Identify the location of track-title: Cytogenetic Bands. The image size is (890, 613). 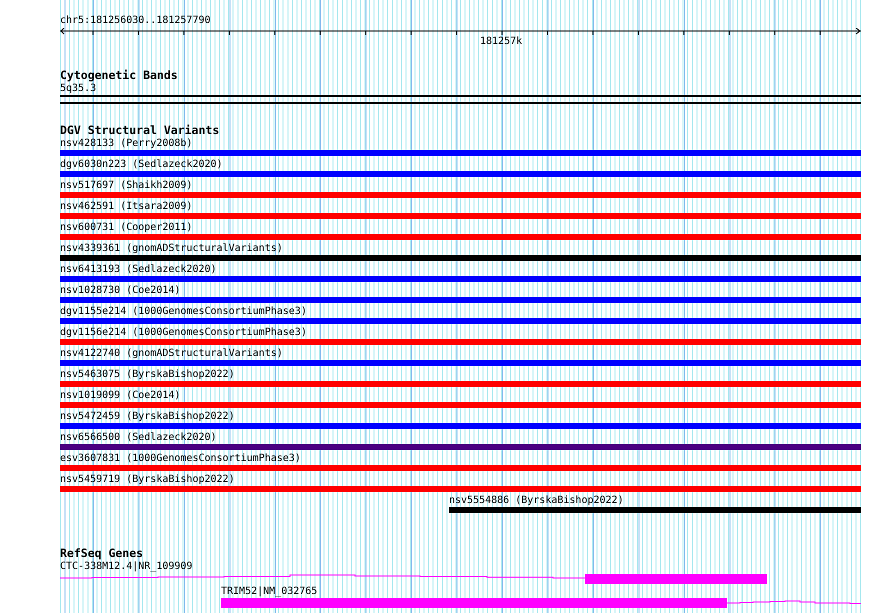
(119, 75).